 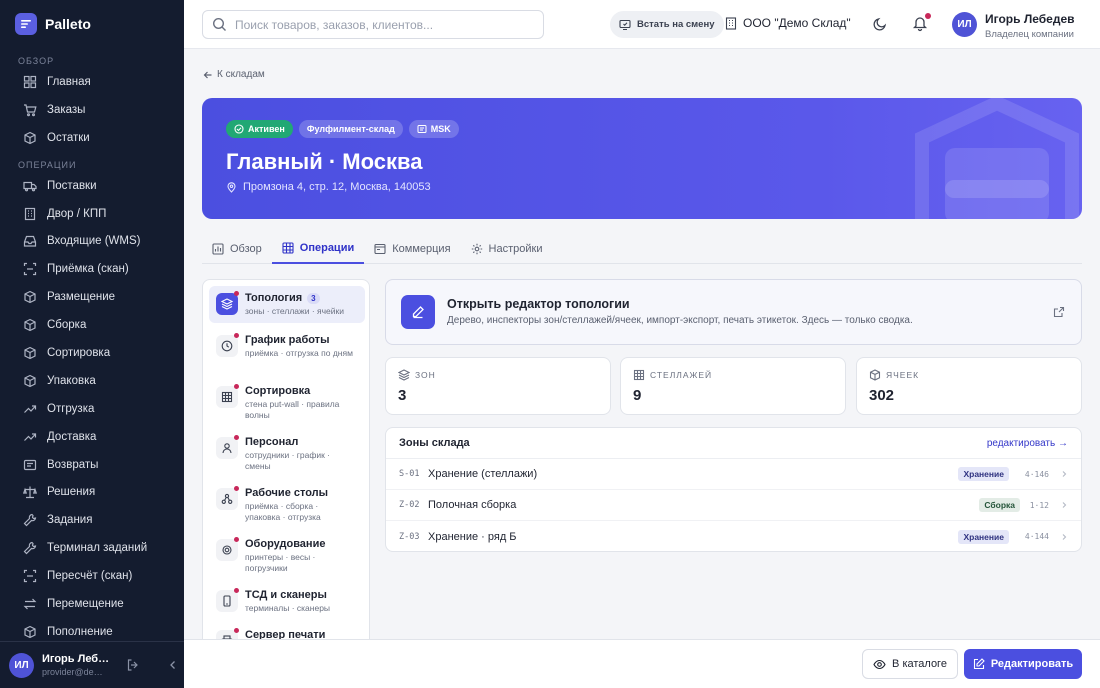 I want to click on warehouse-illustration-icon, so click(x=997, y=158).